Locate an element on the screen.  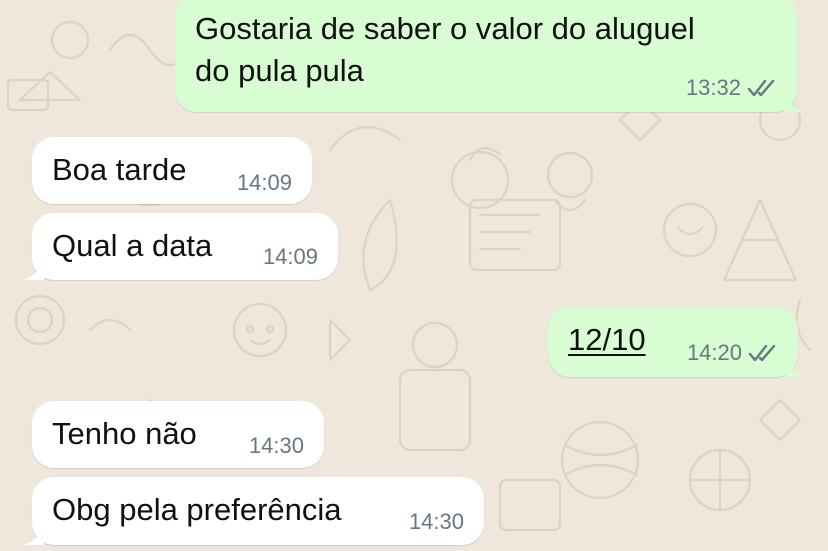
message-text: Tenho não is located at coordinates (124, 433).